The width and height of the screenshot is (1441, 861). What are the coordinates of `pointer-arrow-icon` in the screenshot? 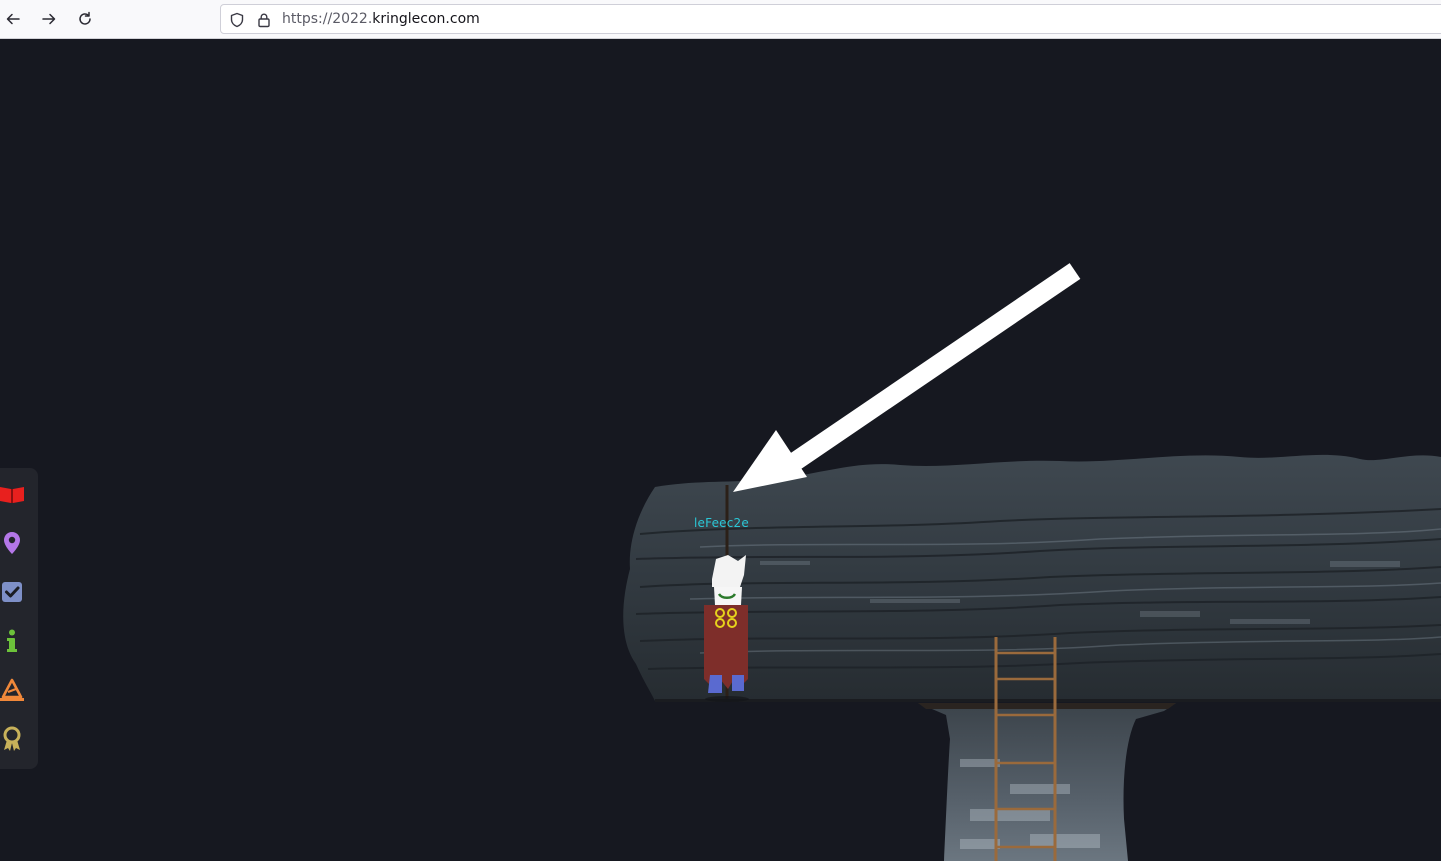 It's located at (907, 377).